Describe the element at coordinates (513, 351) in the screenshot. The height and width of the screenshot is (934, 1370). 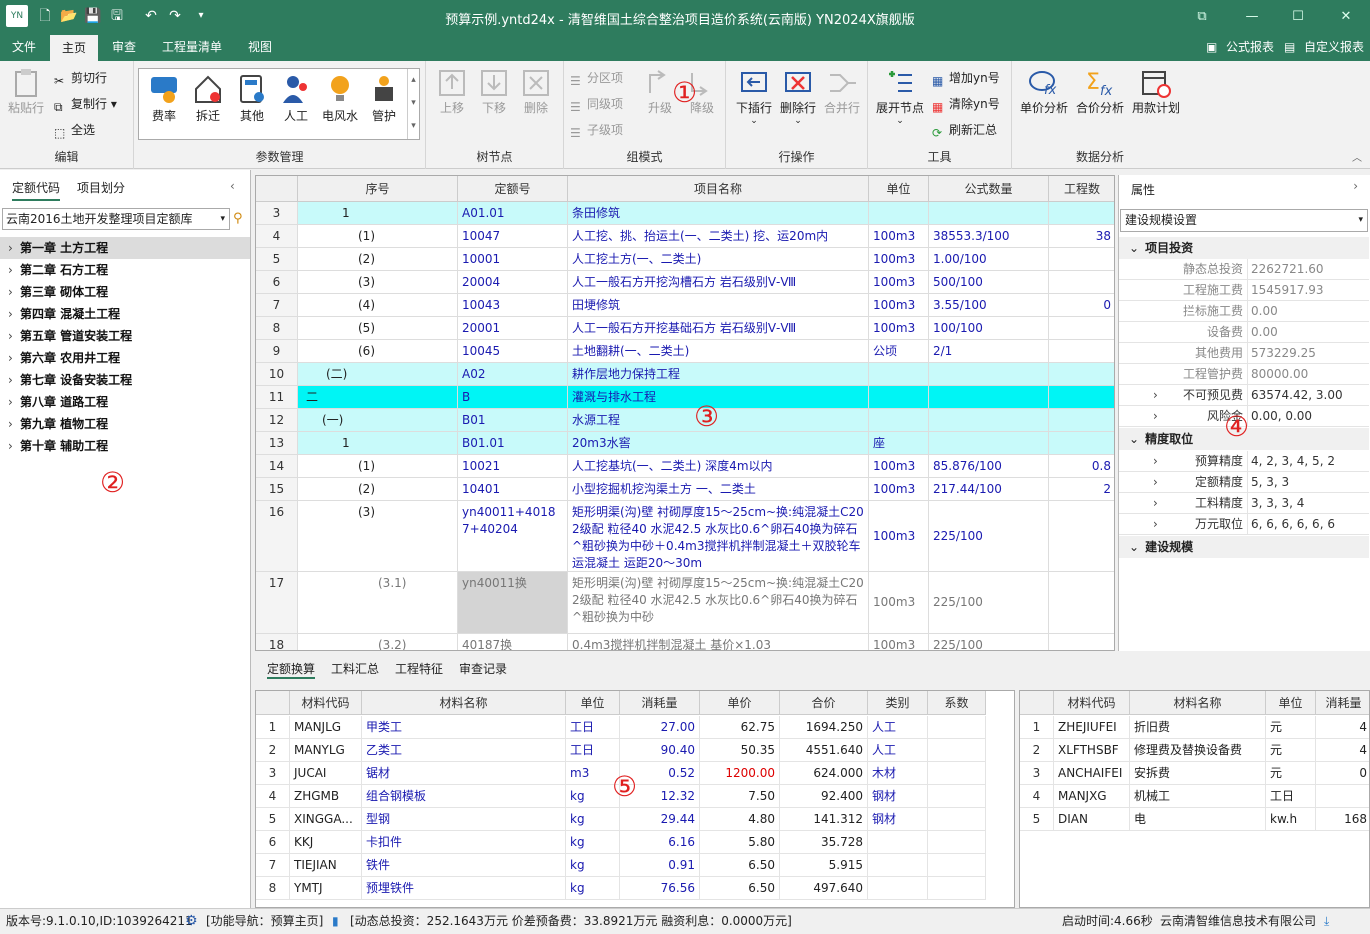
I see `quota-code-cell: 10045` at that location.